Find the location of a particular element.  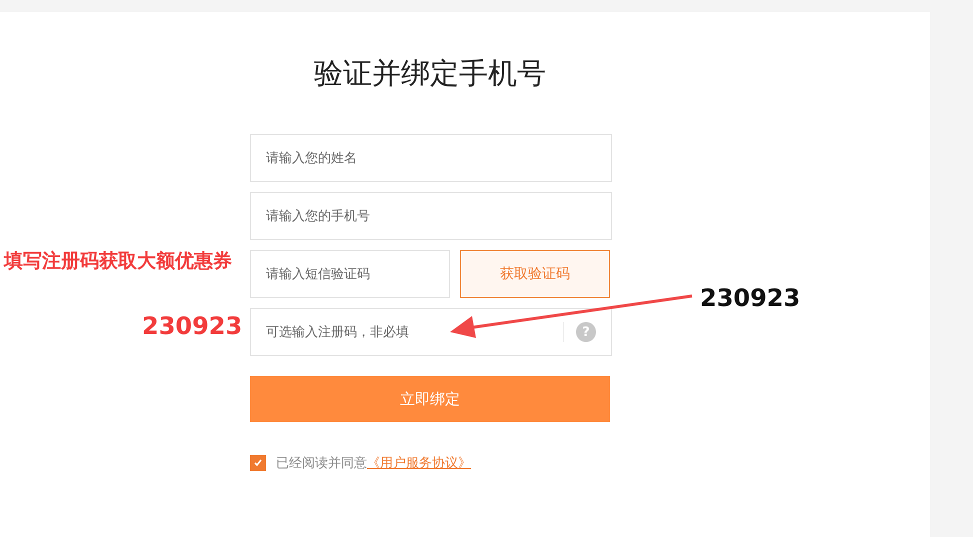

input-field: 可选输入注册码，非必填 ? is located at coordinates (431, 332).